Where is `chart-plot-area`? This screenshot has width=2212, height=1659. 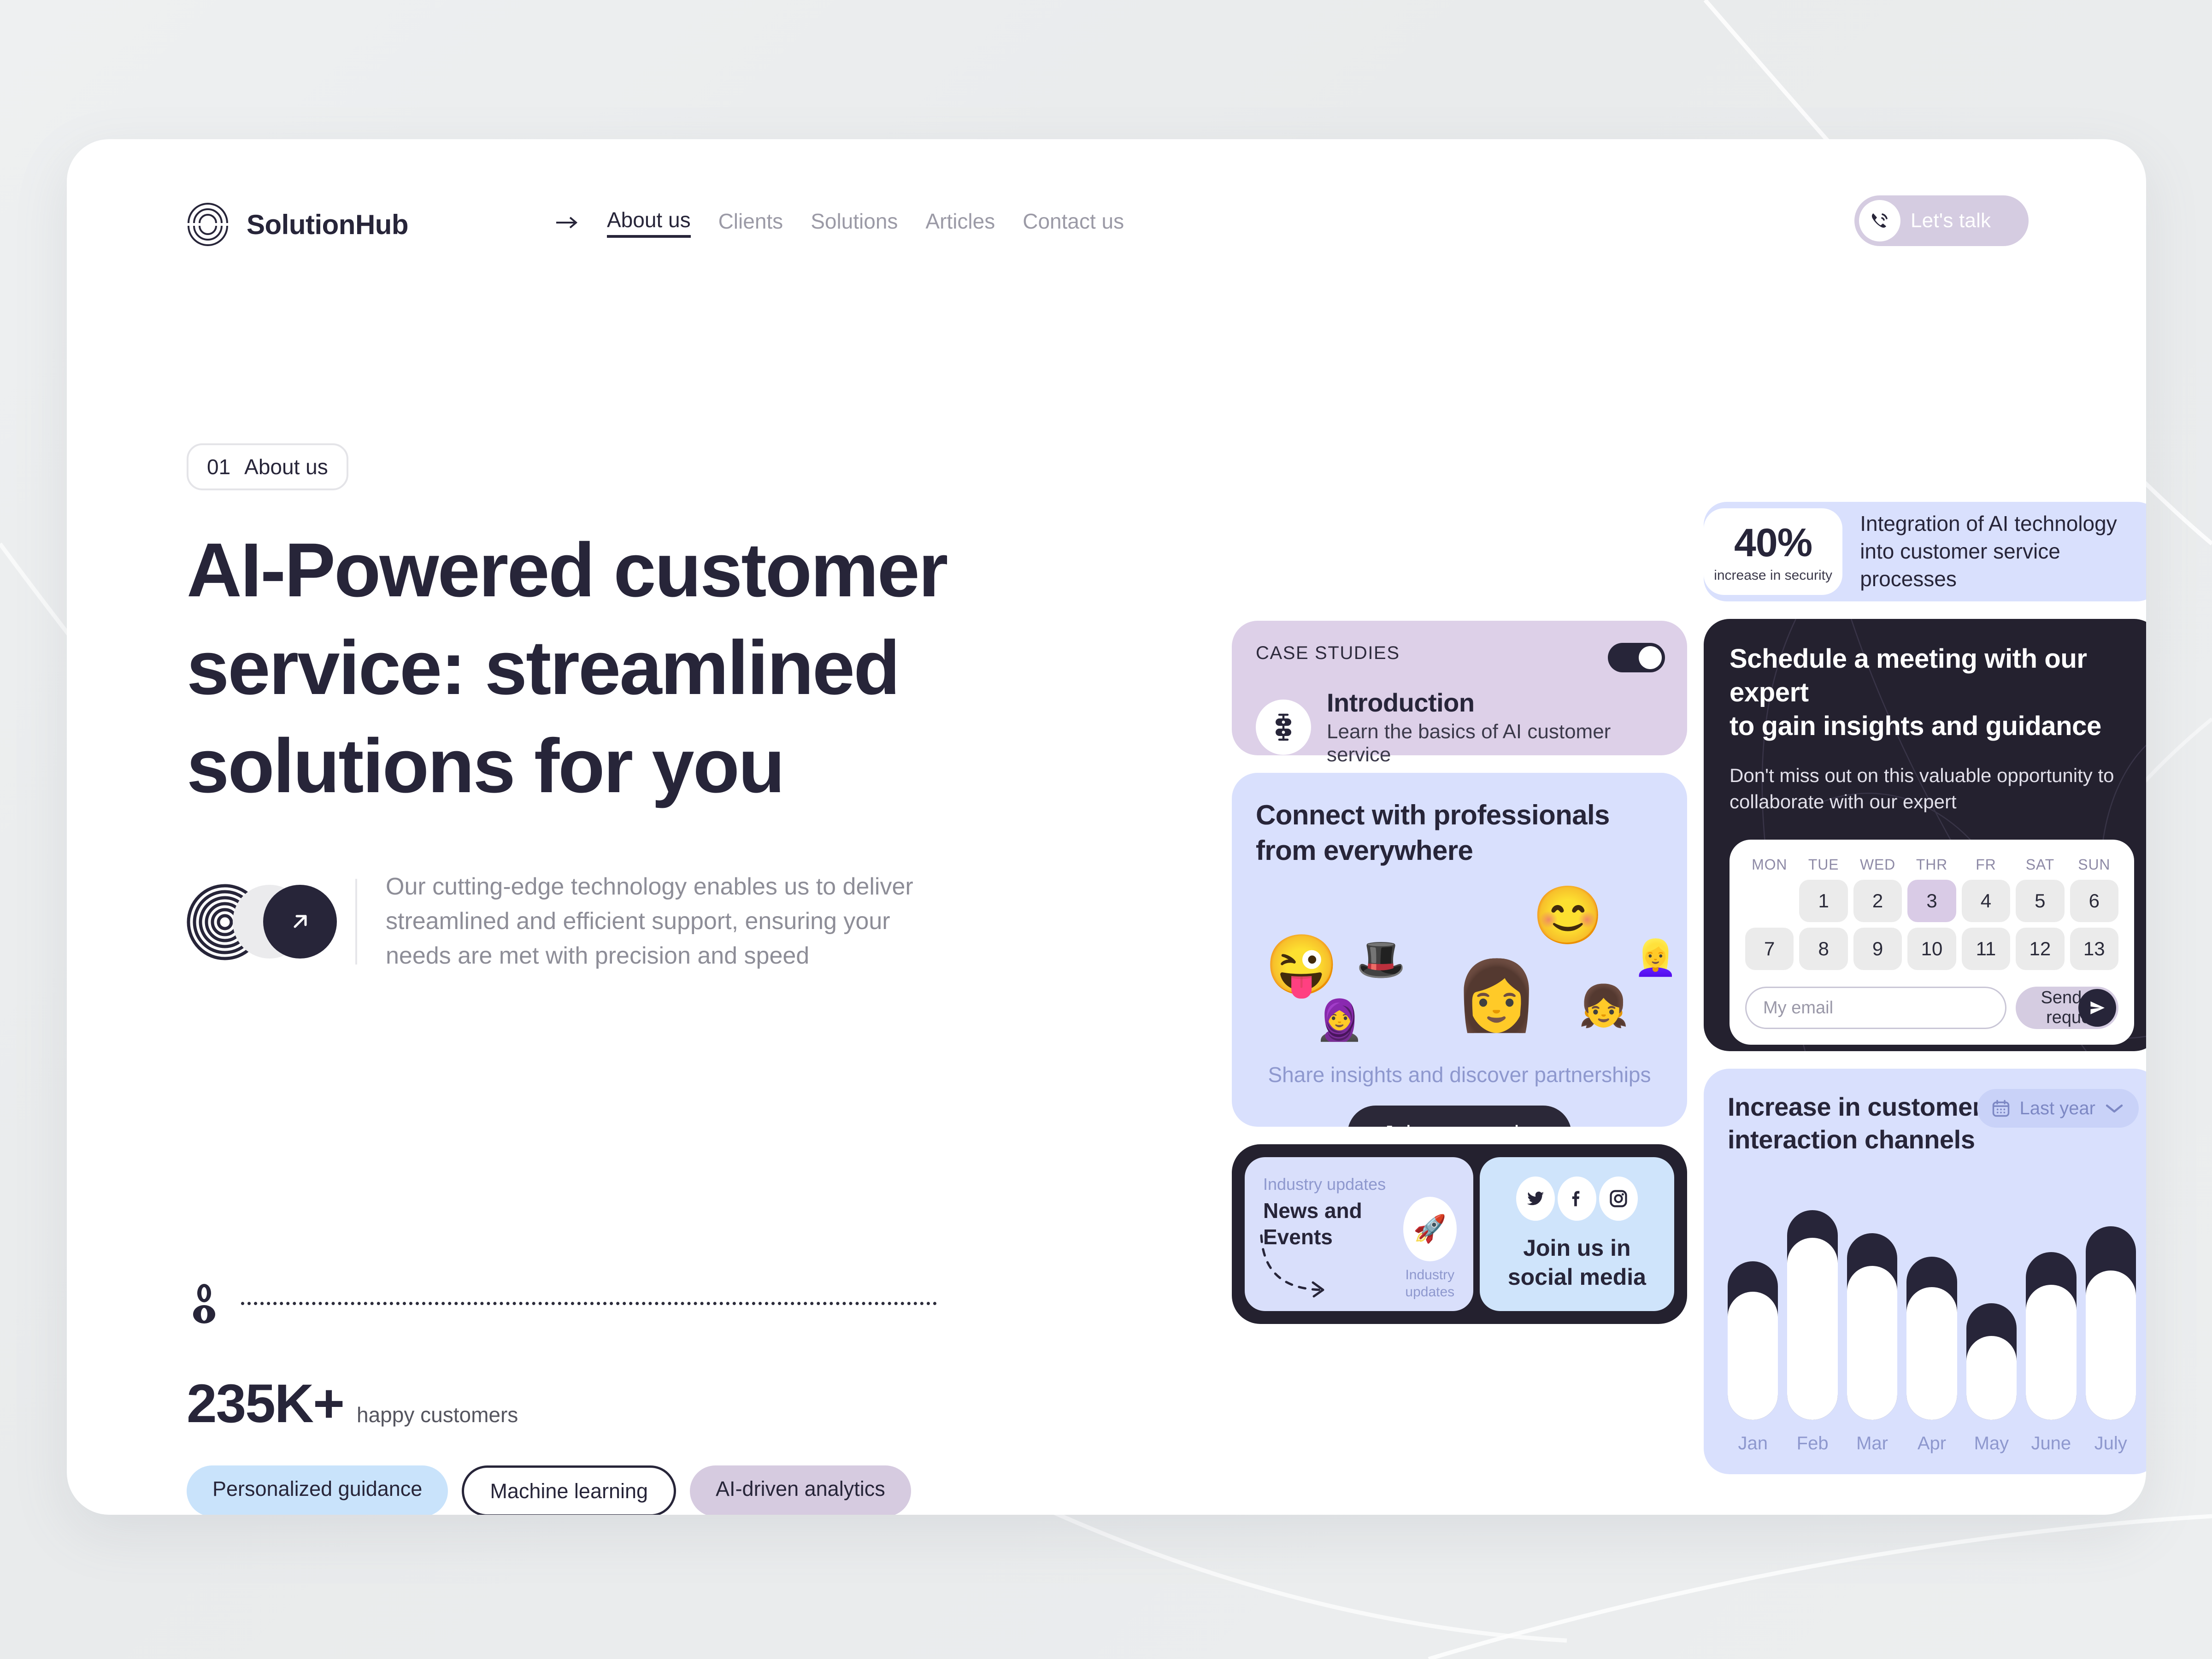 chart-plot-area is located at coordinates (1932, 1303).